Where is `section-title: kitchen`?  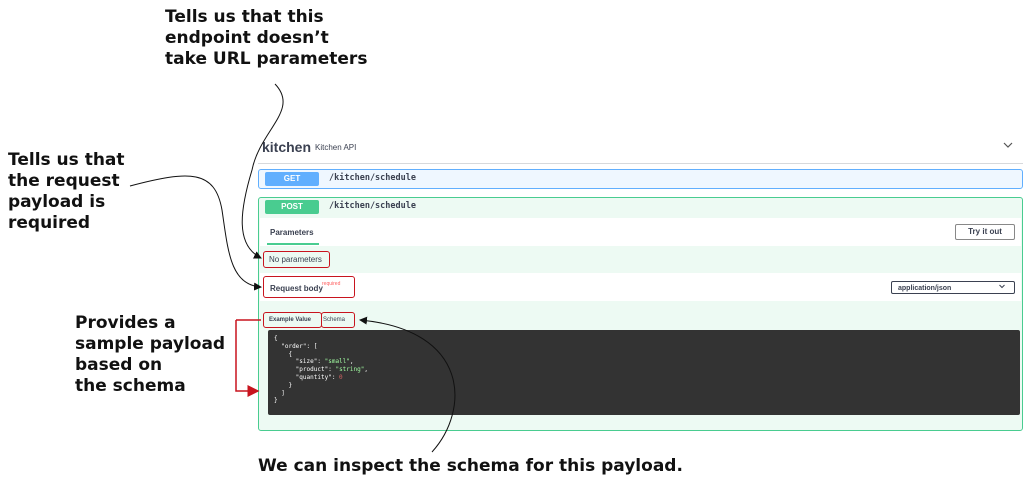 section-title: kitchen is located at coordinates (287, 147).